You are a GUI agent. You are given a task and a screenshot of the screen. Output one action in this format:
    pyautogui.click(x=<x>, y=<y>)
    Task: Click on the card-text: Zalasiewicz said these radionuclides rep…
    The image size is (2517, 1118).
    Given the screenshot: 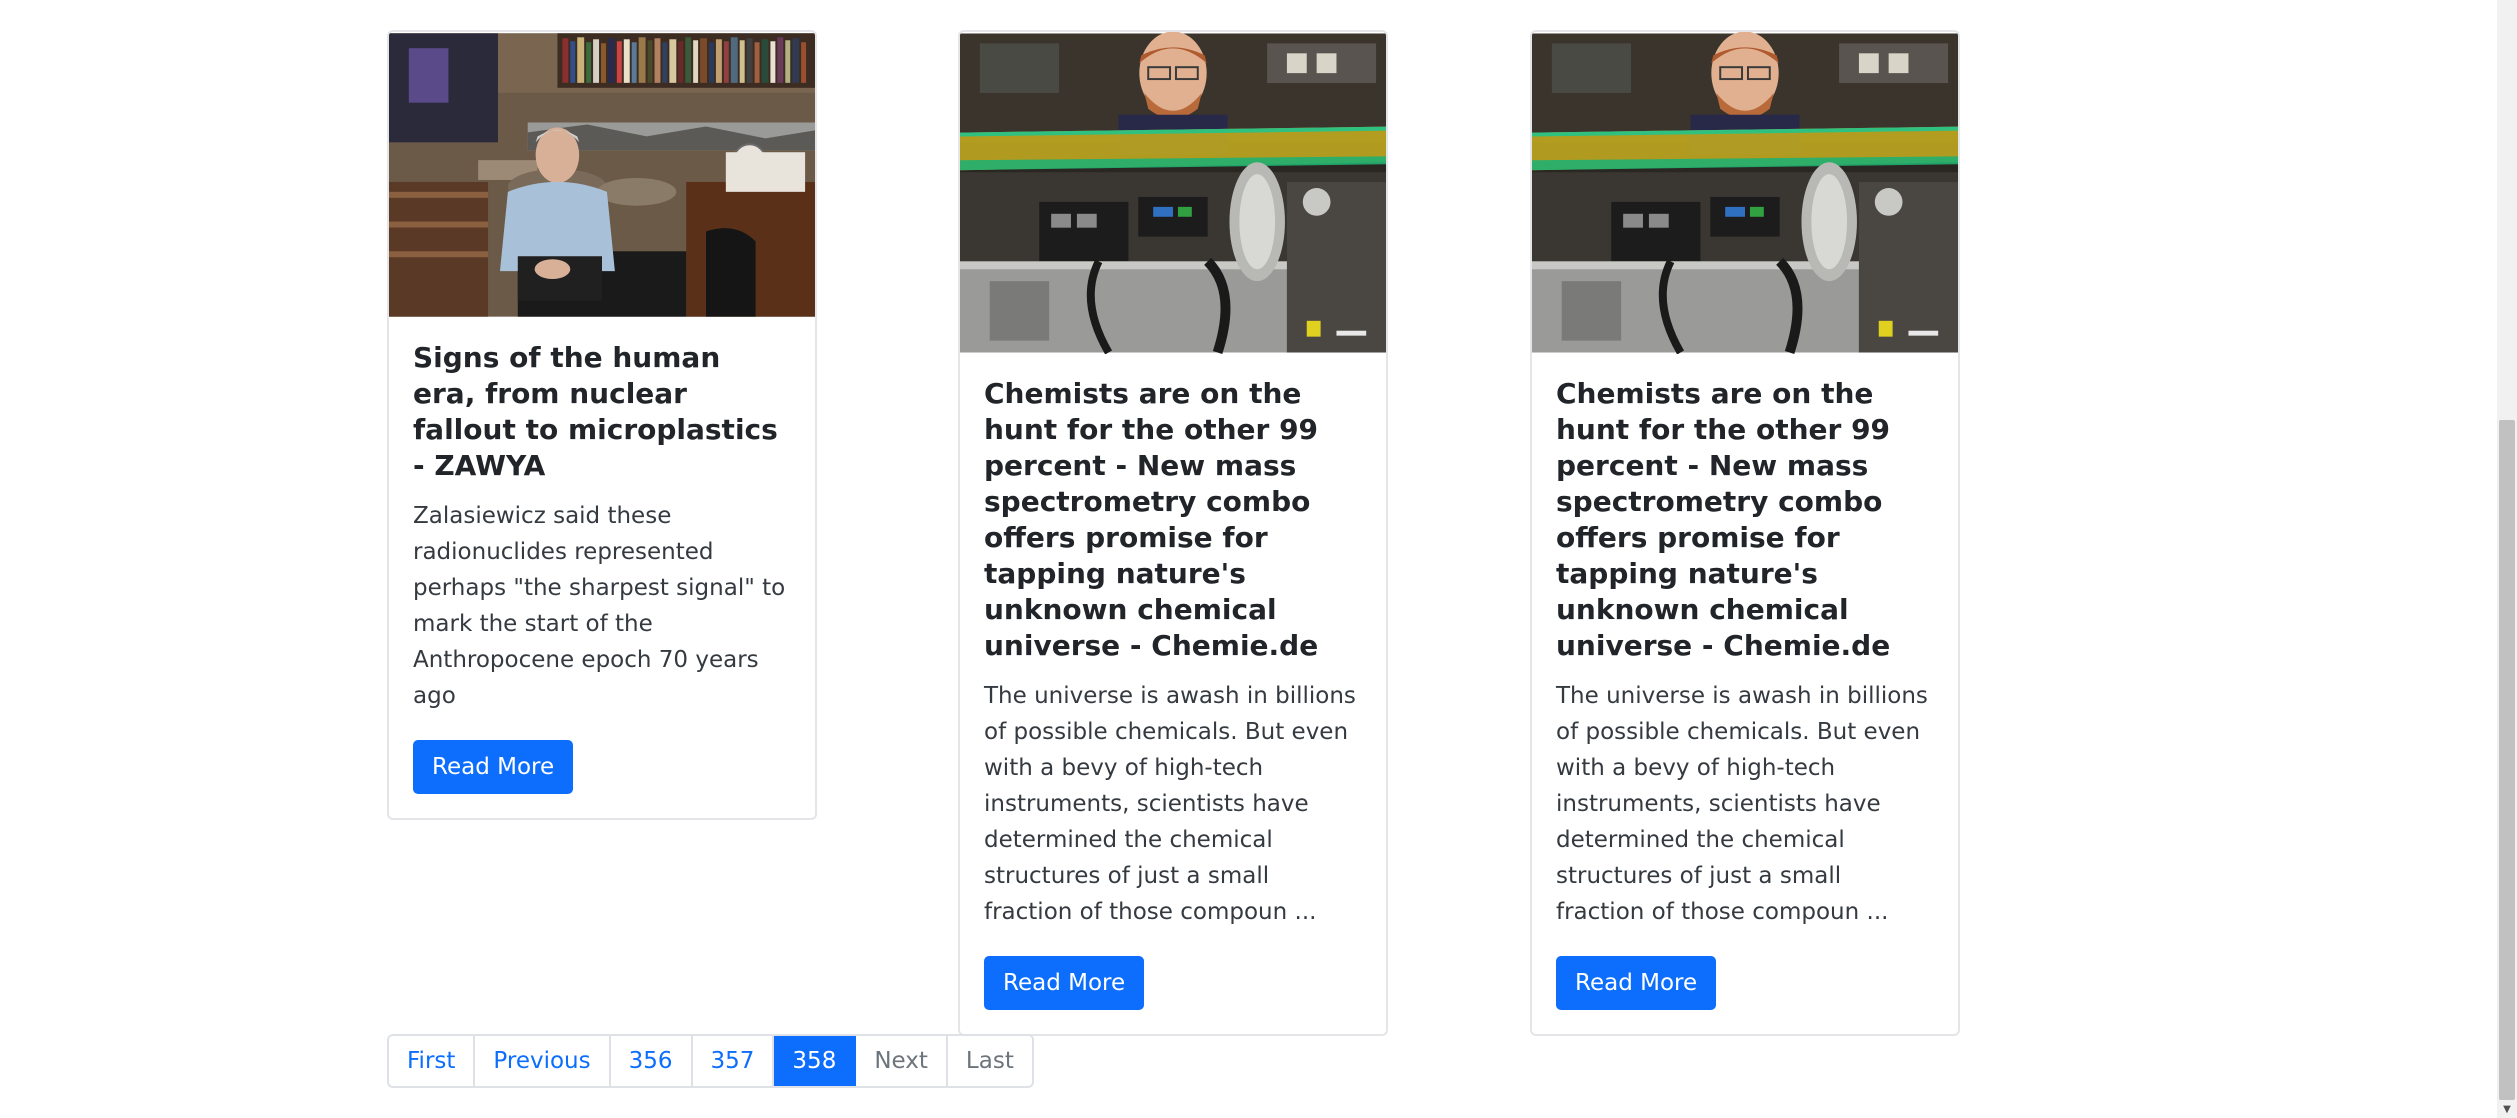 What is the action you would take?
    pyautogui.click(x=599, y=606)
    